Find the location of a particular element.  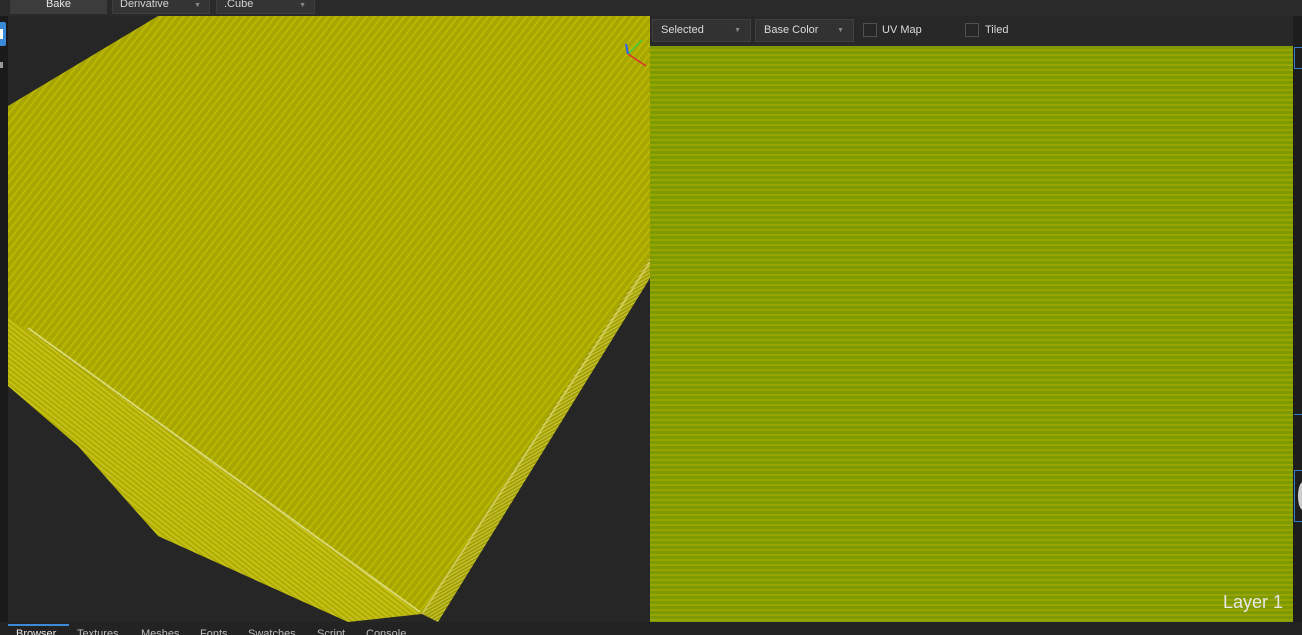

mesh-target-value: .Cube is located at coordinates (239, 5).